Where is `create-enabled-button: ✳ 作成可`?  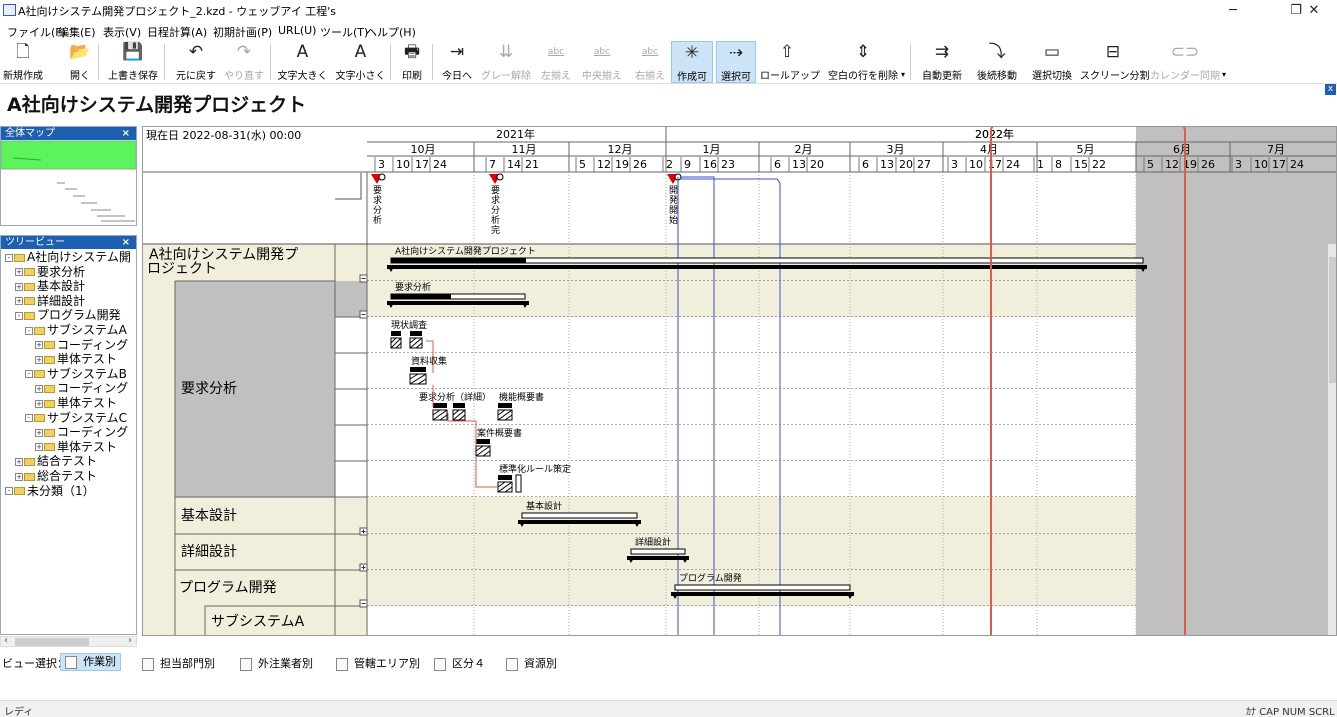
create-enabled-button: ✳ 作成可 is located at coordinates (692, 62).